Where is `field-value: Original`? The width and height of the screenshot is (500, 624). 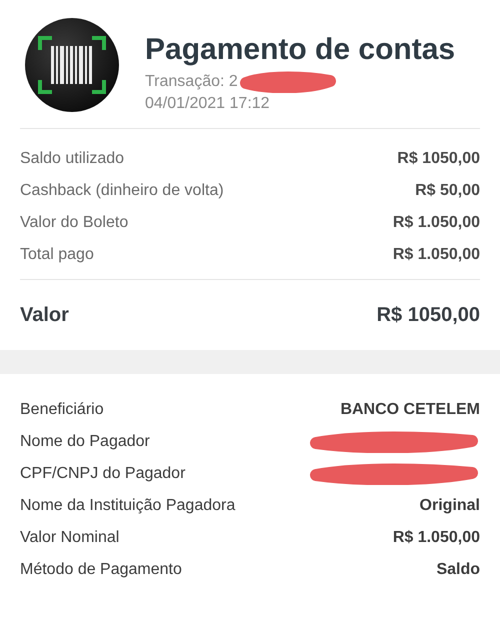
field-value: Original is located at coordinates (450, 506).